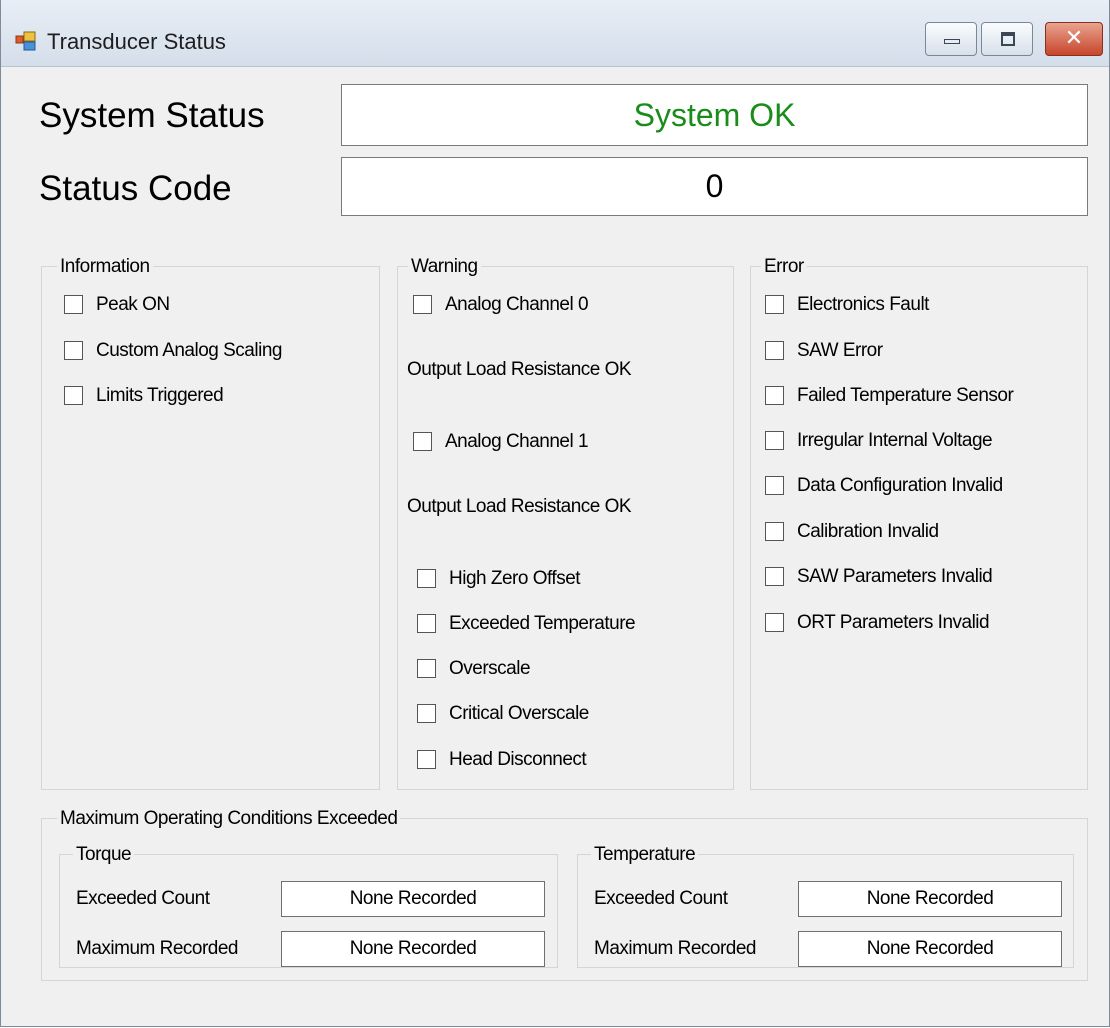  Describe the element at coordinates (229, 819) in the screenshot. I see `max-conditions-title: Maximum Operating Conditions Exceeded` at that location.